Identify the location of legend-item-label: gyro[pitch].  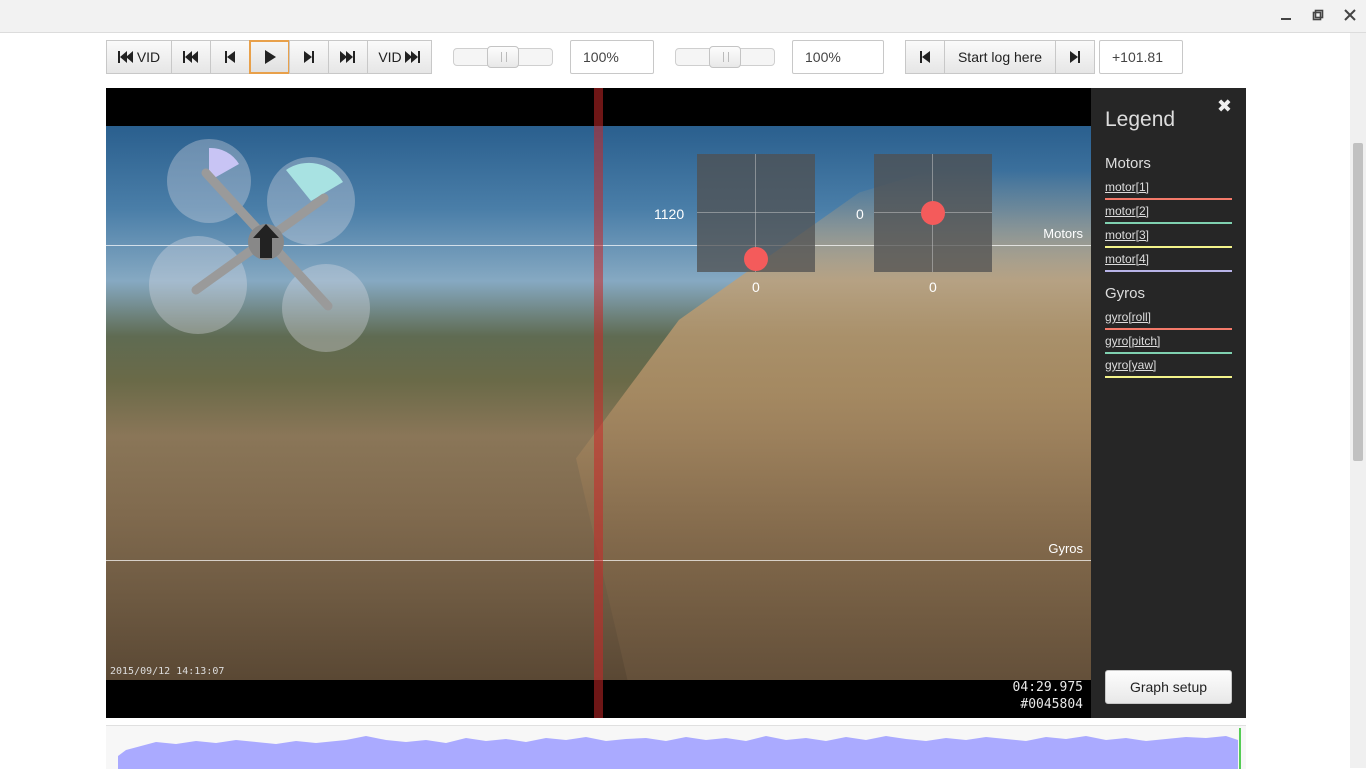
(1133, 341).